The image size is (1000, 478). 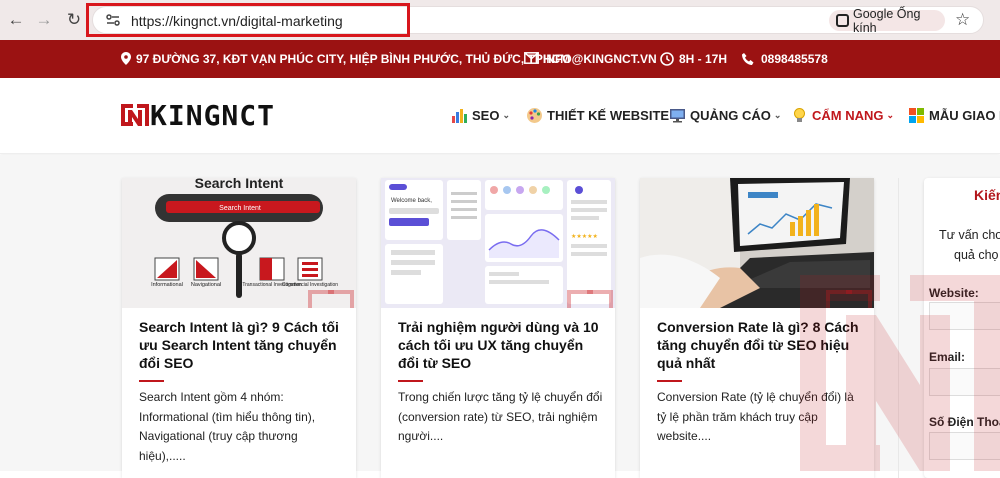 What do you see at coordinates (486, 115) in the screenshot?
I see `nav-seo-label: SEO` at bounding box center [486, 115].